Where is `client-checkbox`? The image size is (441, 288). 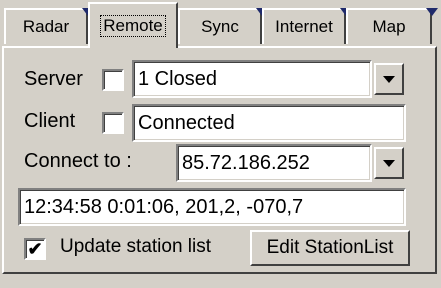
client-checkbox is located at coordinates (113, 123).